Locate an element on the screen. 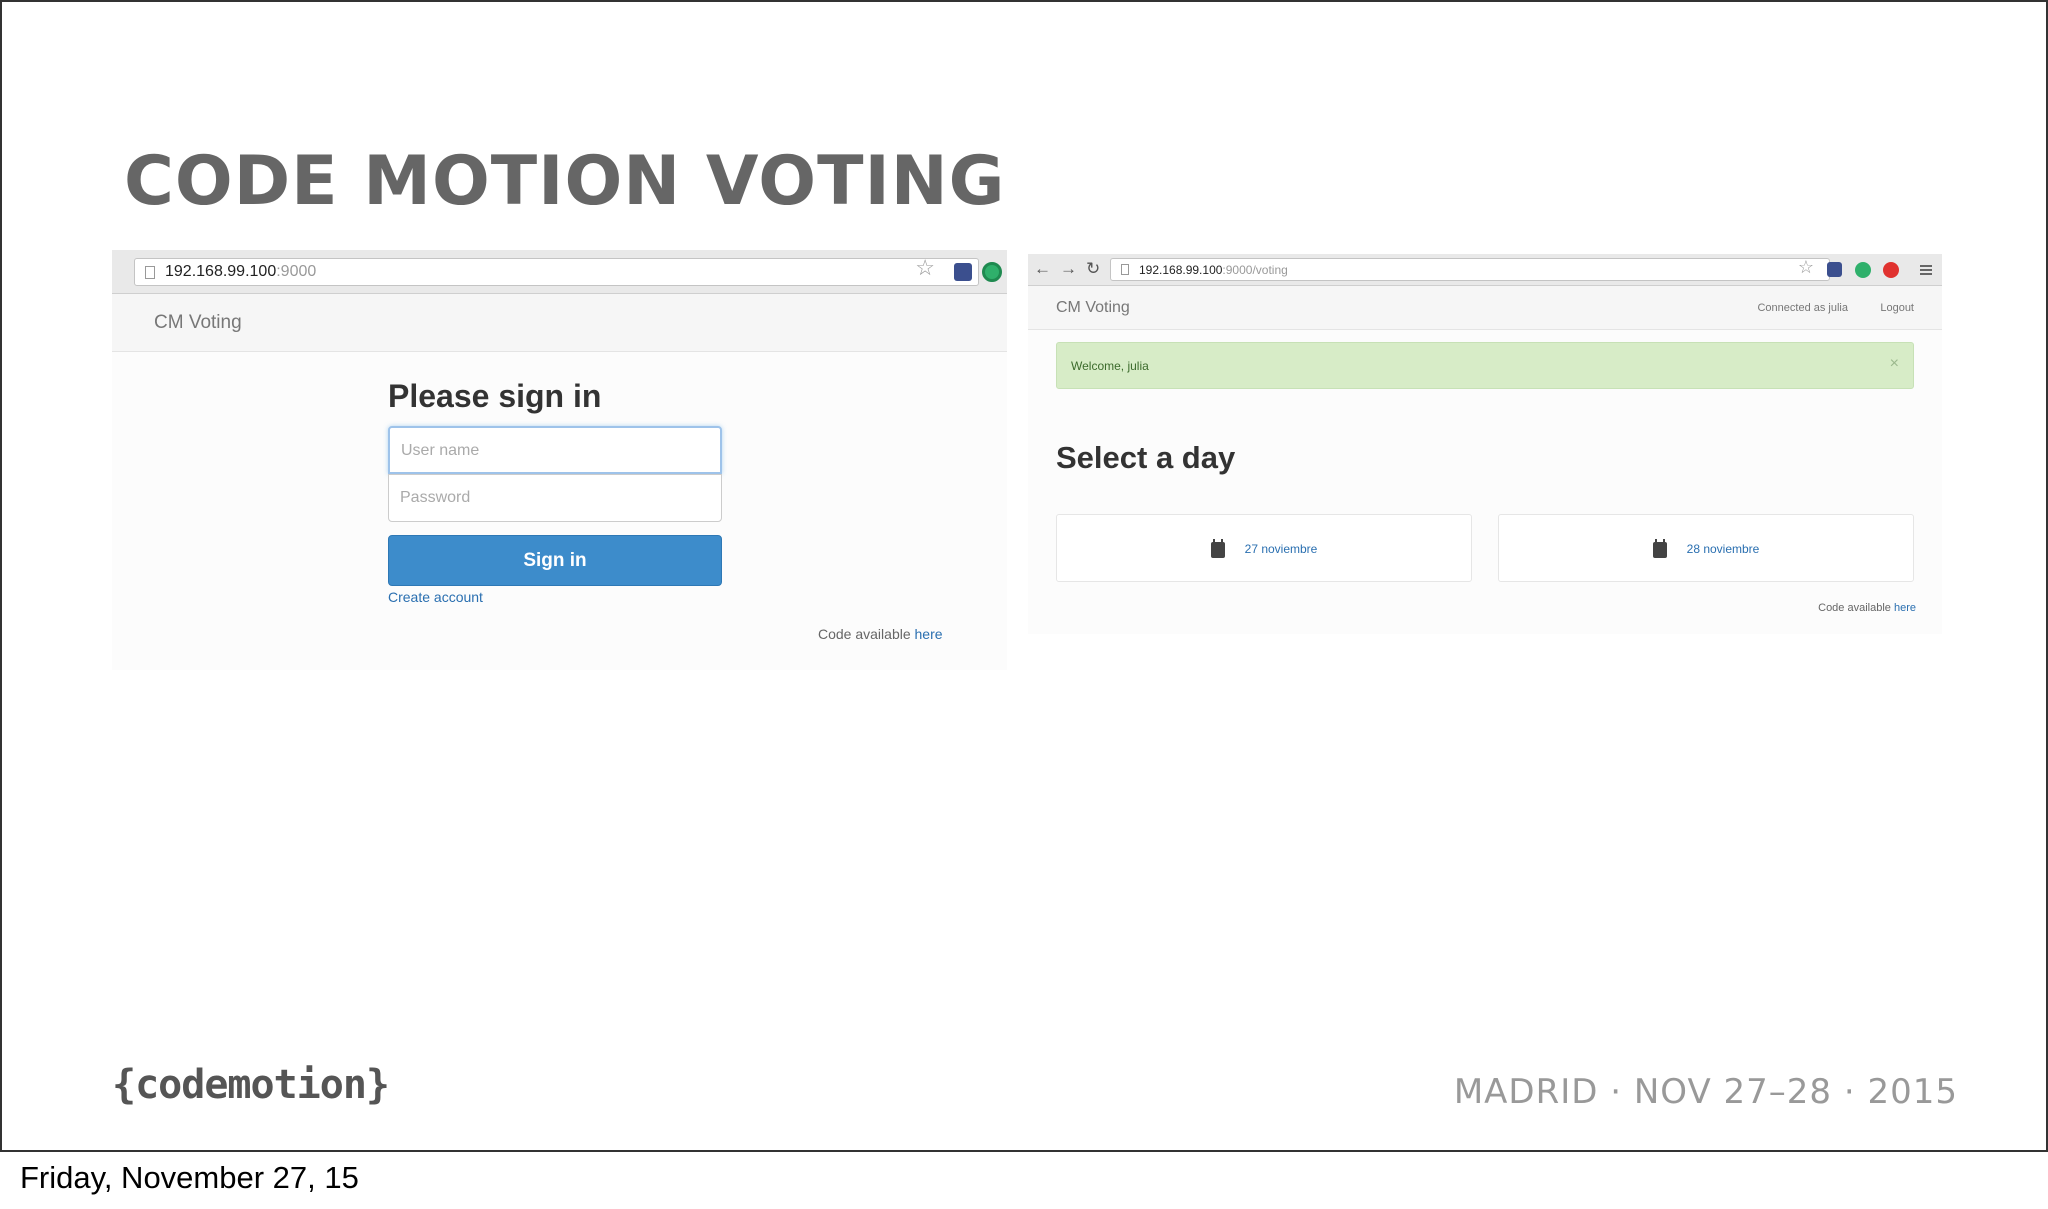 This screenshot has height=1209, width=2048. connected-user-text: Connected as julia is located at coordinates (1802, 308).